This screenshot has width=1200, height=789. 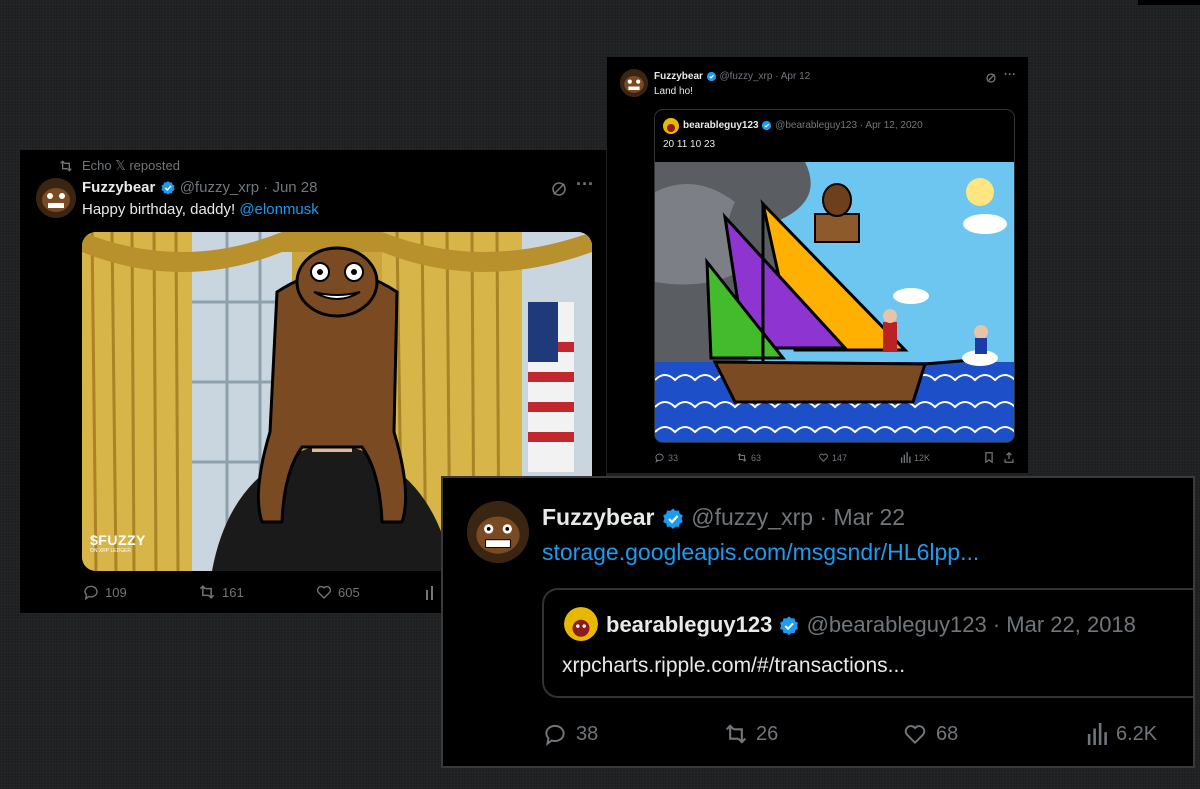 I want to click on repost-button: 63, so click(x=777, y=457).